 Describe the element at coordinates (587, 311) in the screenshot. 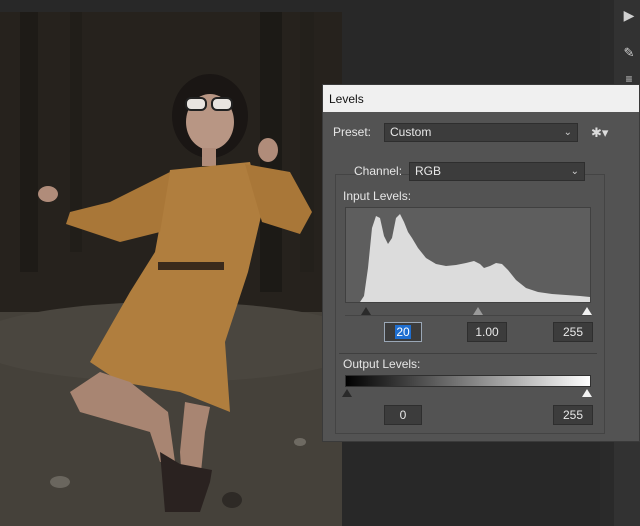

I see `input-white-slider` at that location.